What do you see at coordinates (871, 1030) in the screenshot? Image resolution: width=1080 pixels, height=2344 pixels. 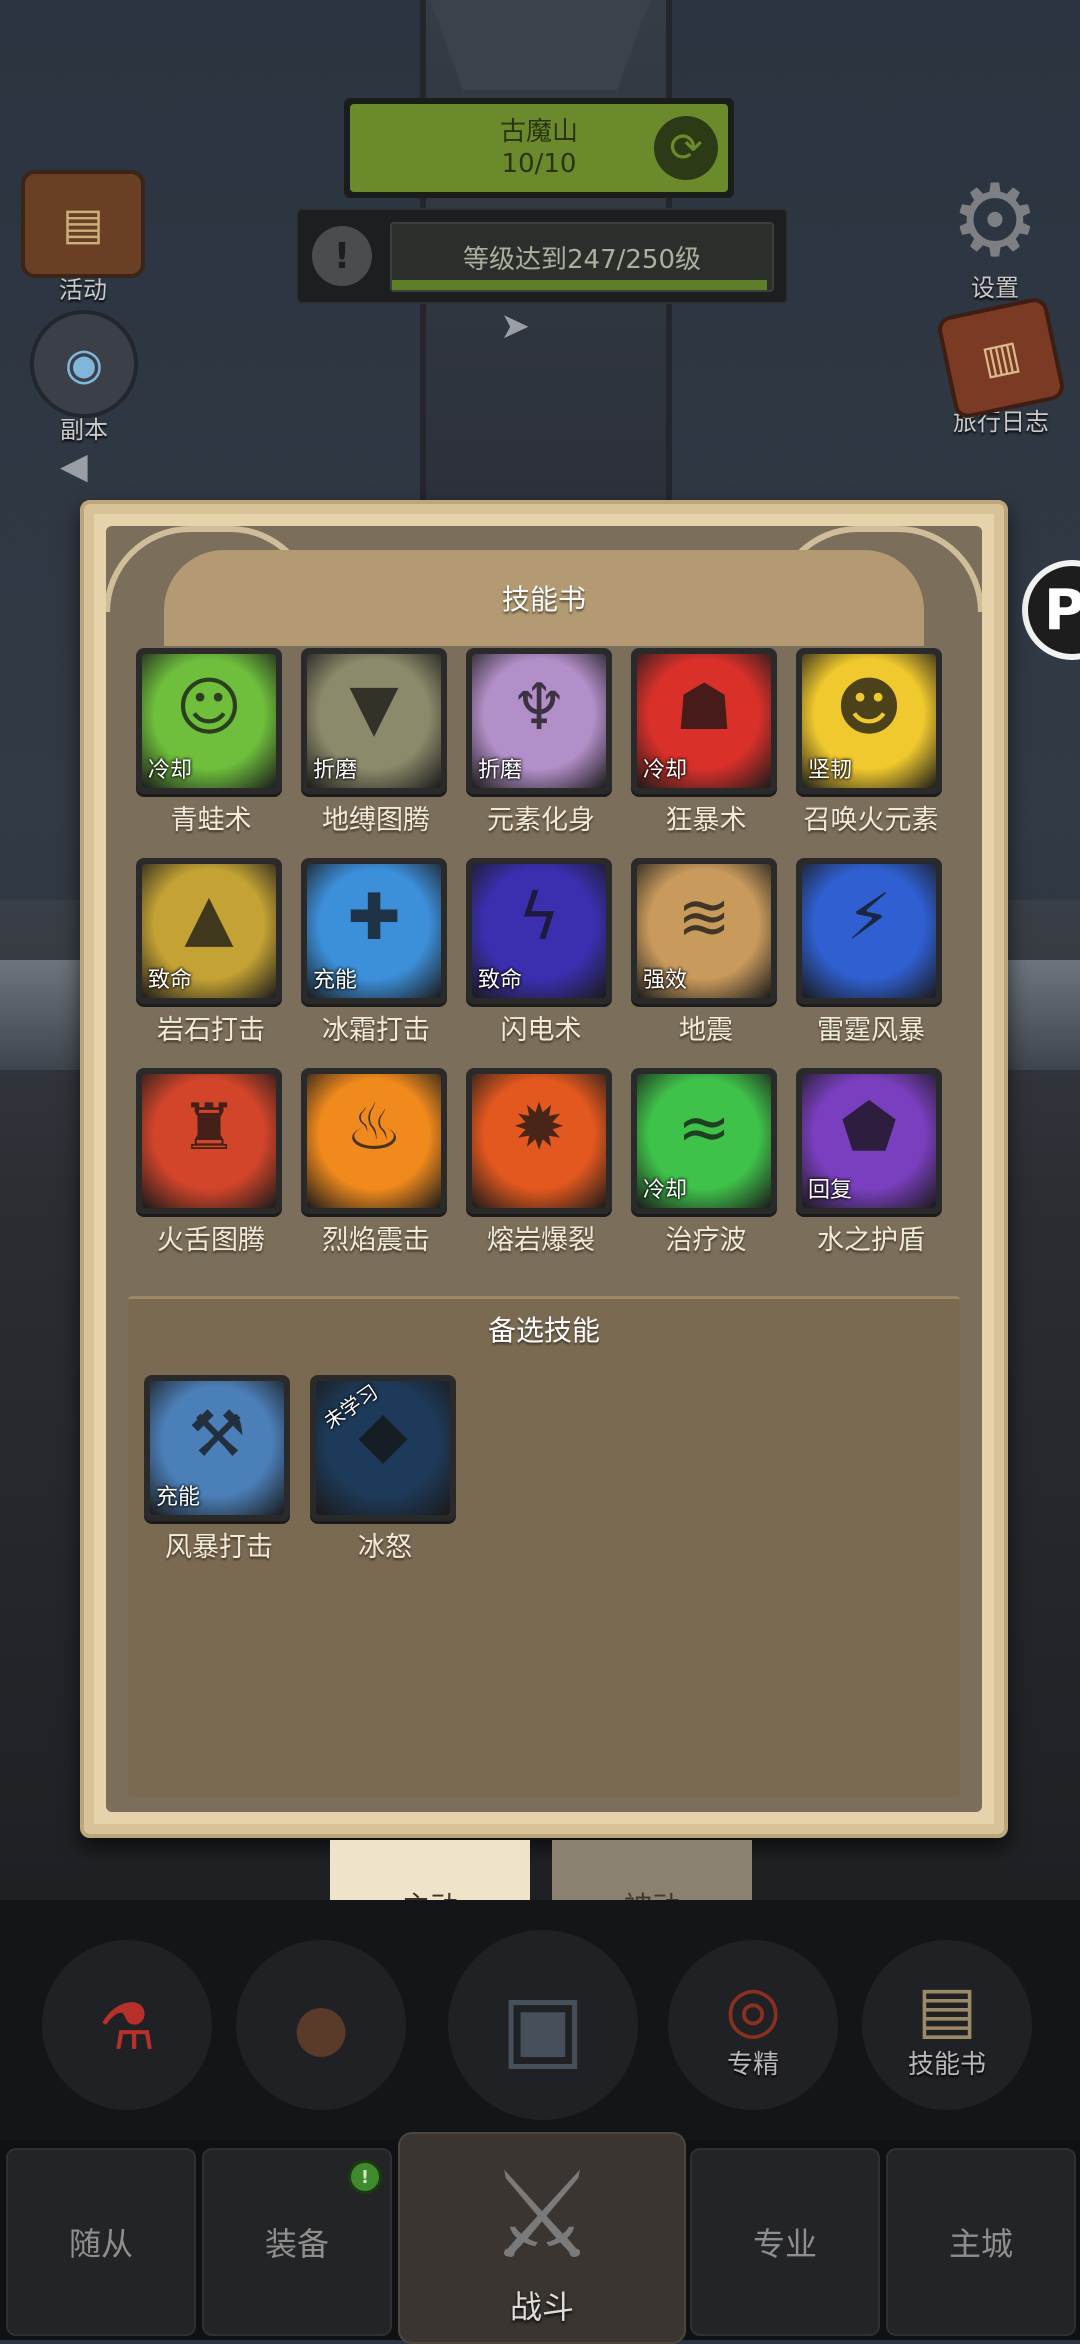 I see `skill-name: 雷霆风暴` at bounding box center [871, 1030].